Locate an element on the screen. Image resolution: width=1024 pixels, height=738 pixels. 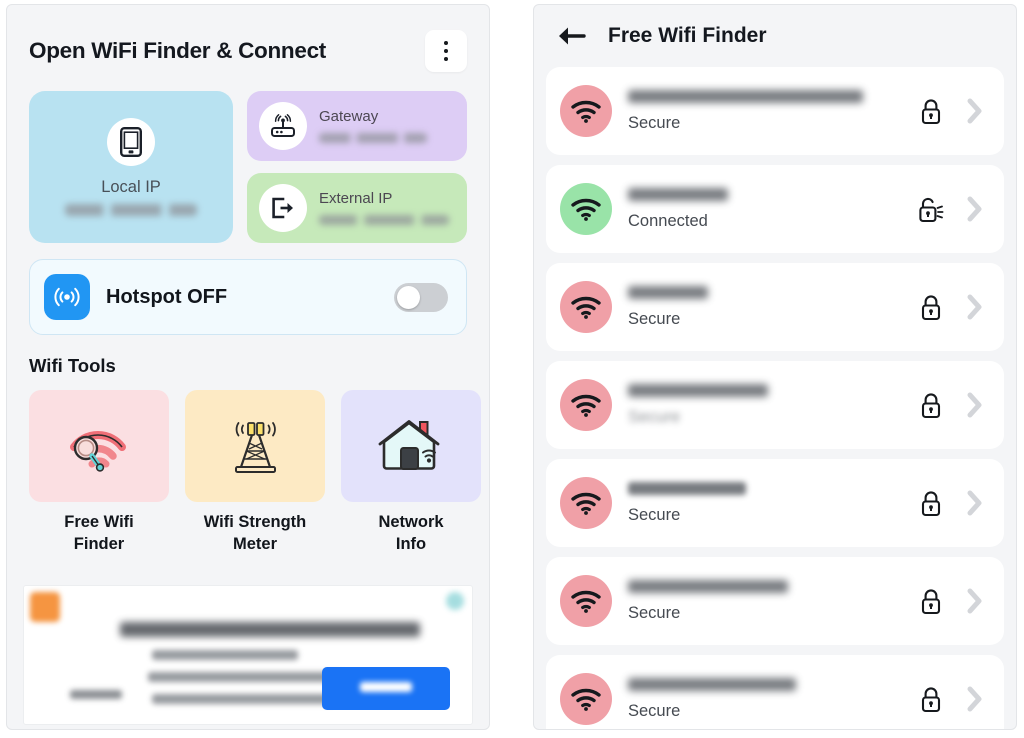
tool-label-line1: Wifi Strength is located at coordinates (255, 522).